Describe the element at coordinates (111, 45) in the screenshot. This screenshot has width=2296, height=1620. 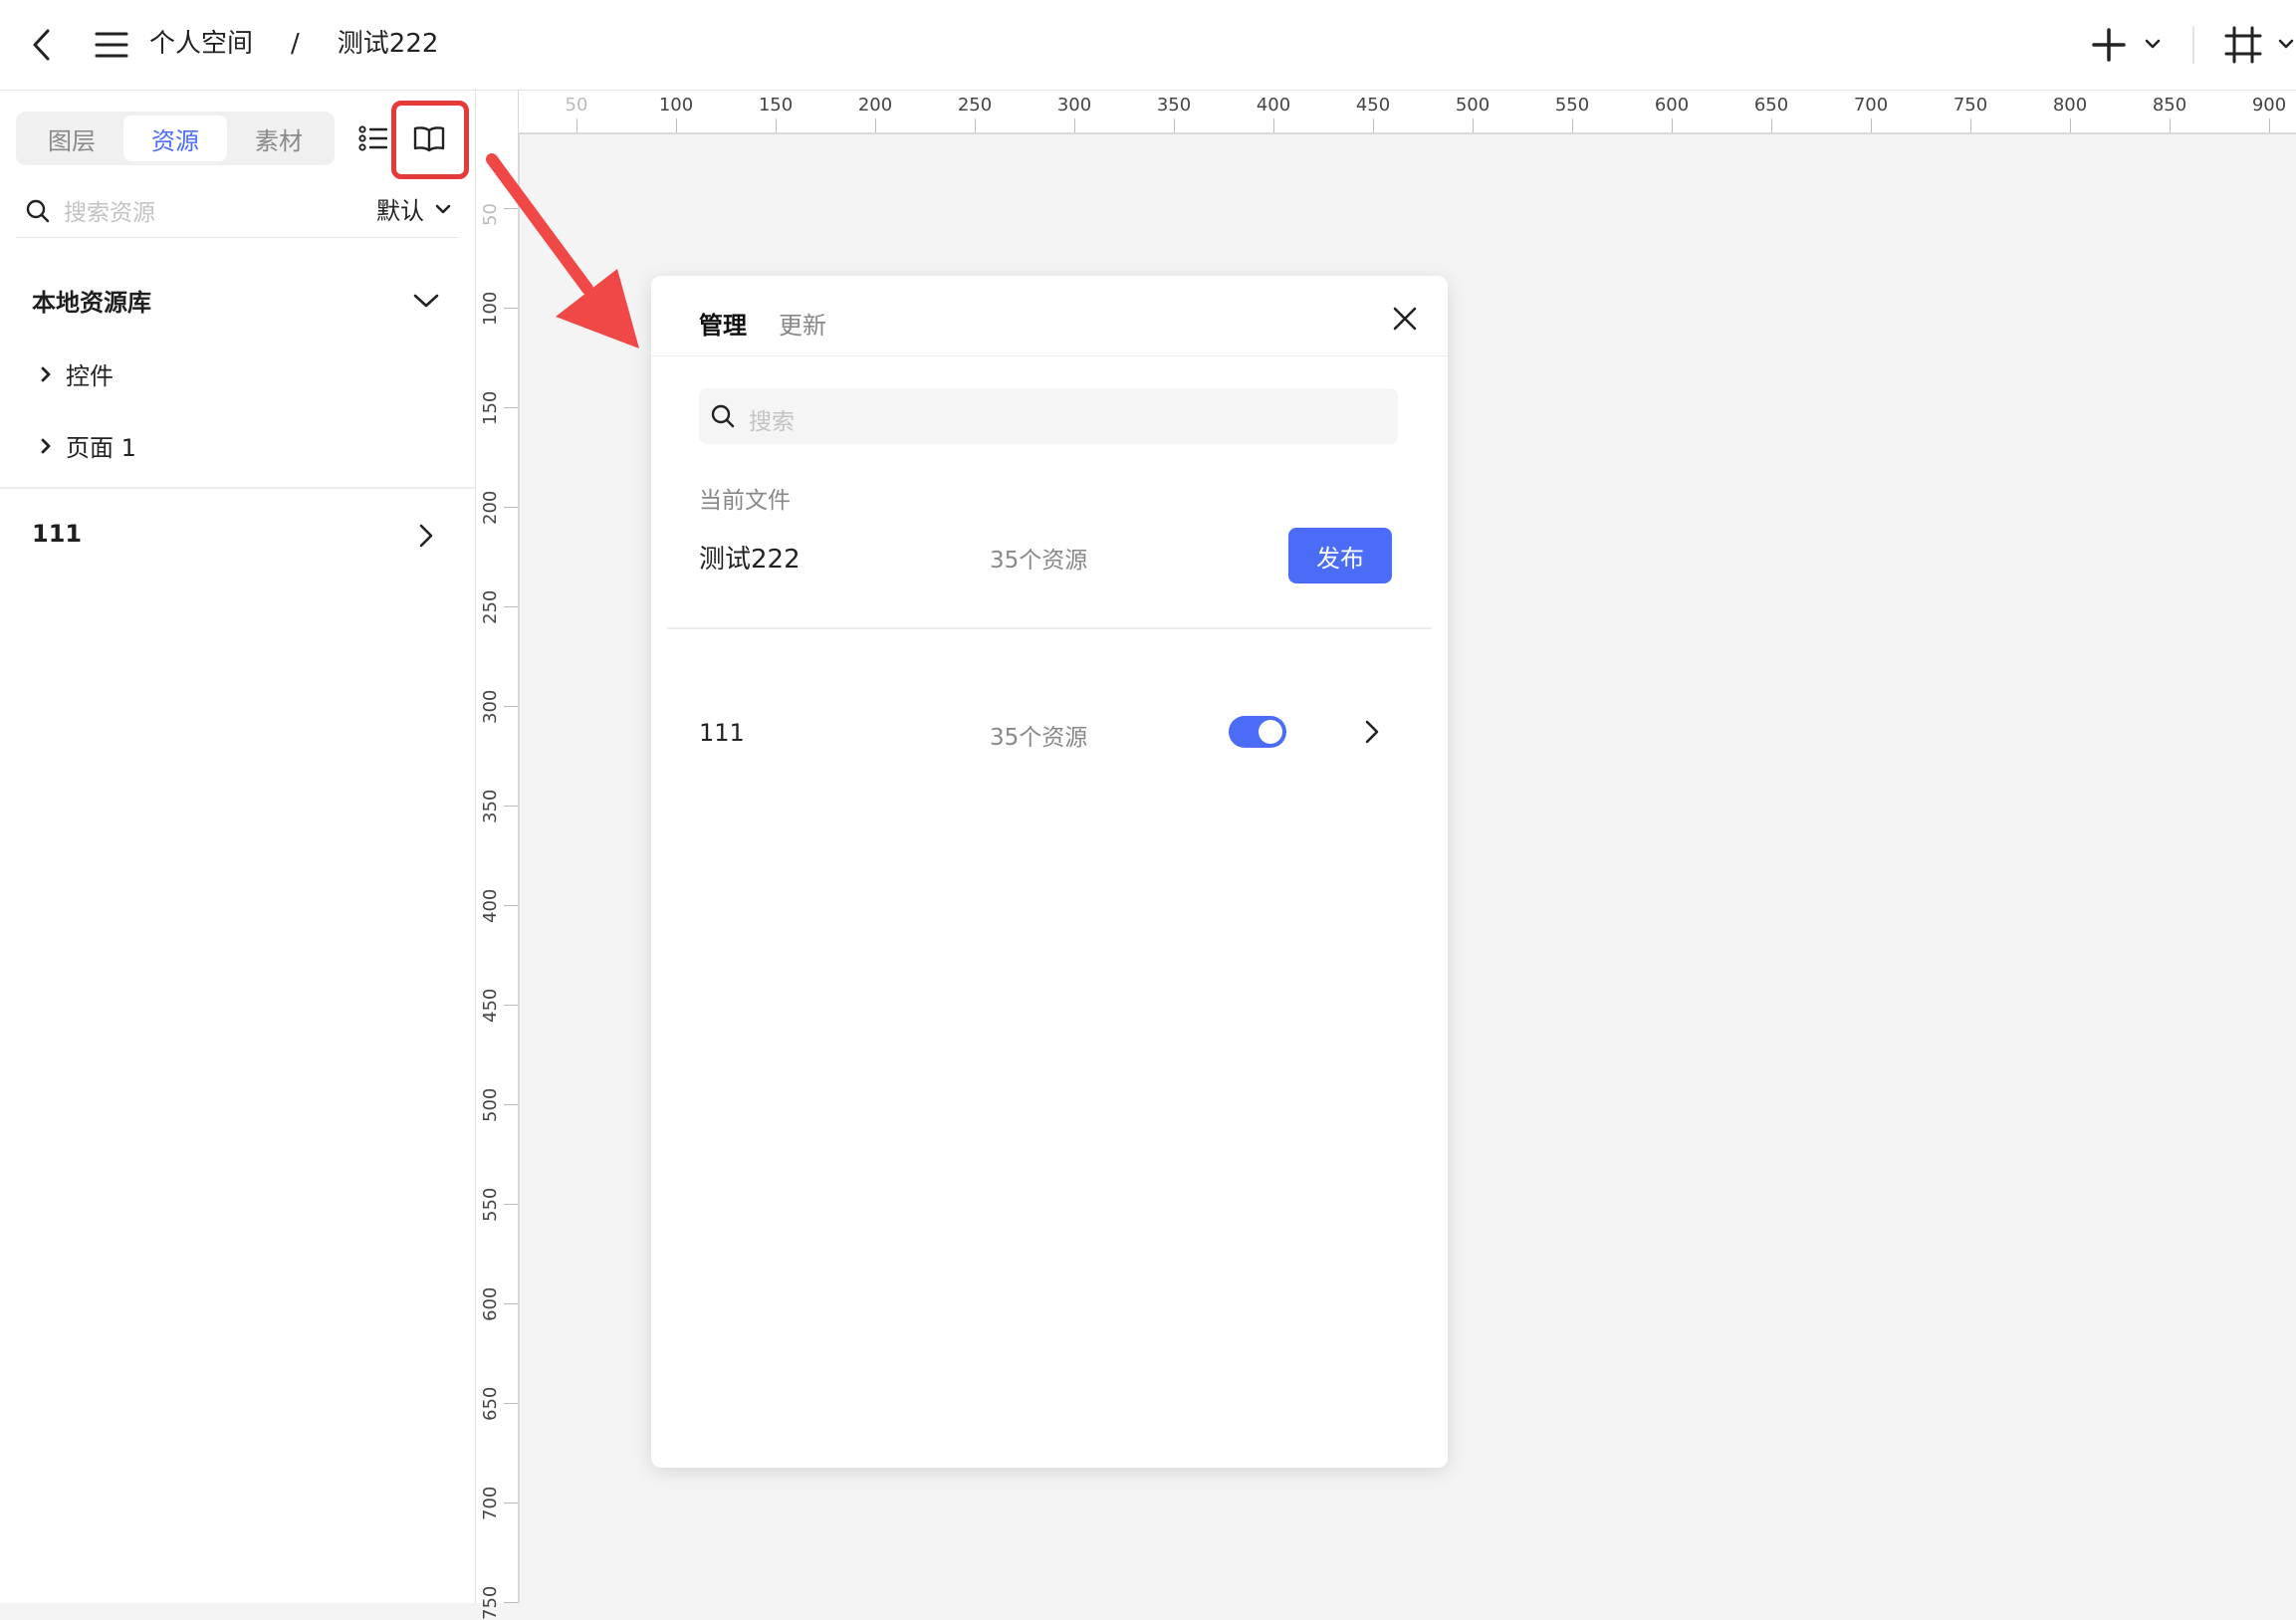
I see `menu-icon` at that location.